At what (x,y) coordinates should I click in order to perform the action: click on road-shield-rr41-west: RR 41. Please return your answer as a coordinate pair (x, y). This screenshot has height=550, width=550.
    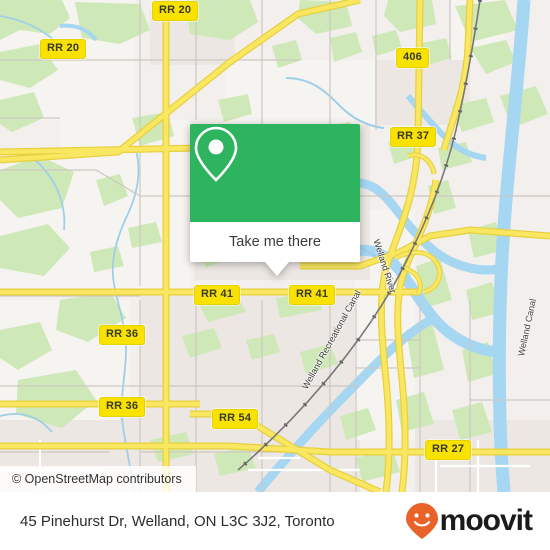
    Looking at the image, I should click on (217, 295).